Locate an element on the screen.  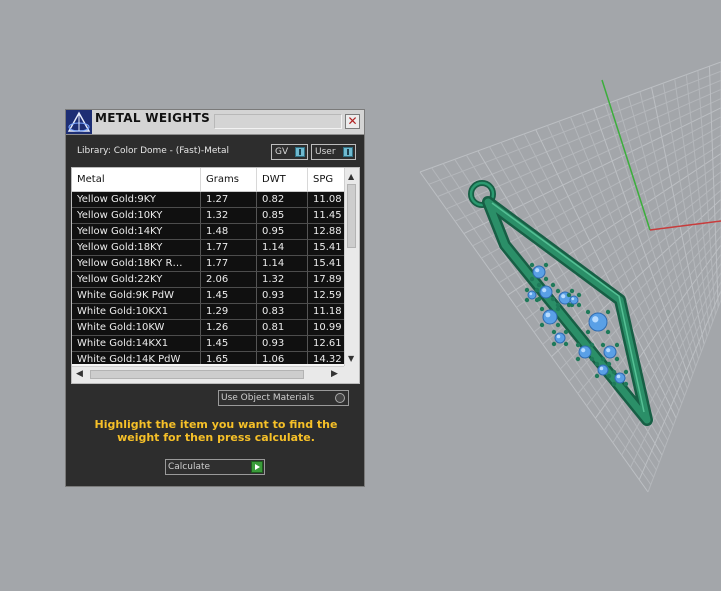
table-row: Yellow Gold:22KY 2.06 1.32 17.89 is located at coordinates (208, 280).